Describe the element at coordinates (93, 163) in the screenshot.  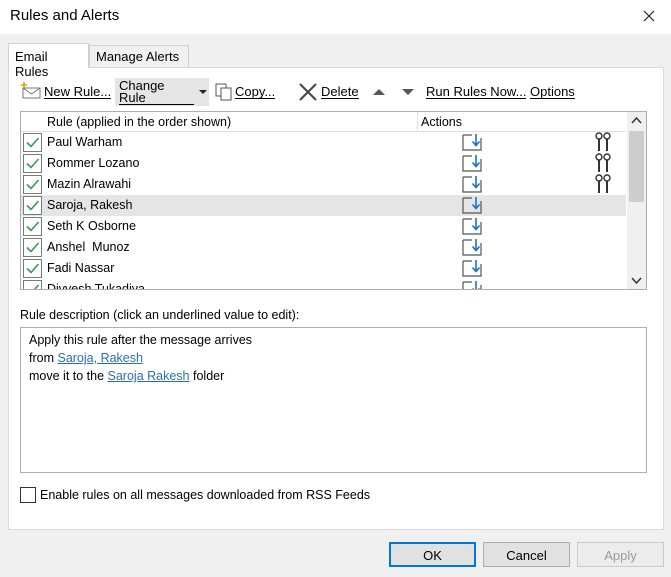
I see `rule-name: Rommer Lozano` at that location.